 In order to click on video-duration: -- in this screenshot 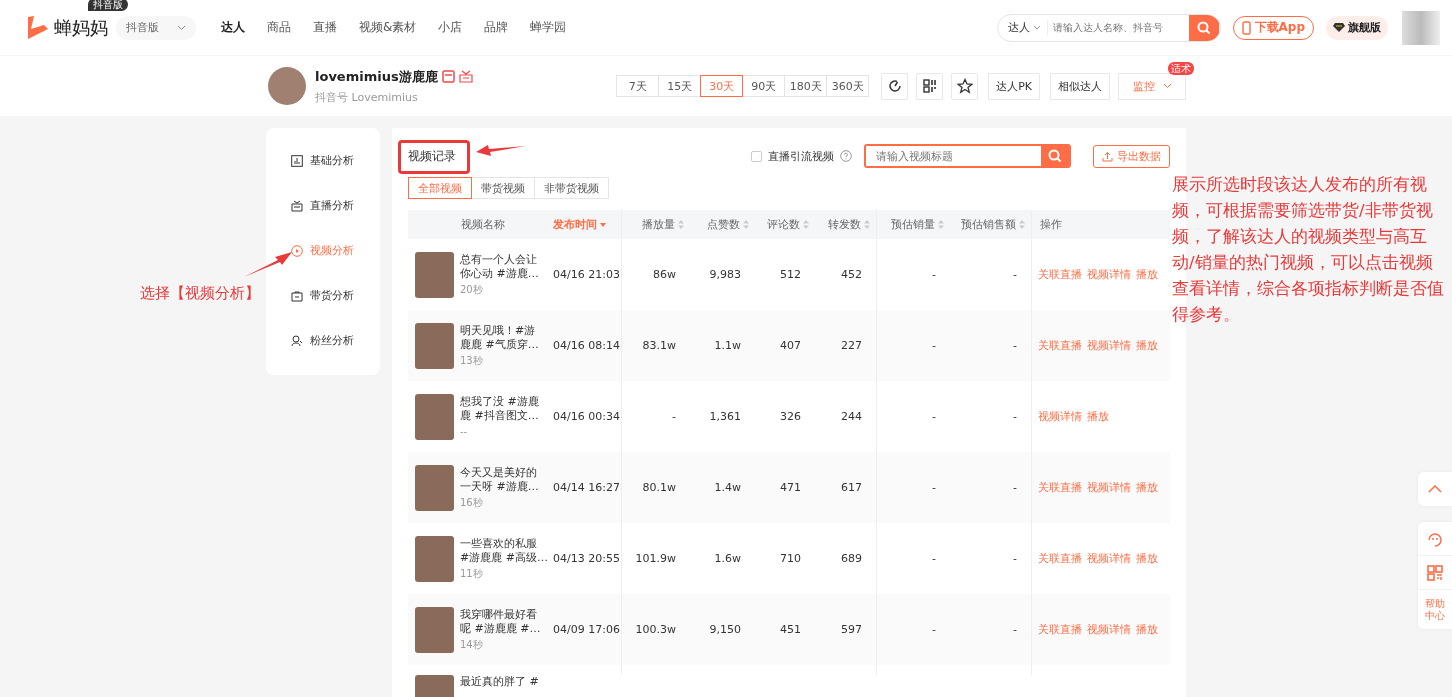, I will do `click(464, 432)`.